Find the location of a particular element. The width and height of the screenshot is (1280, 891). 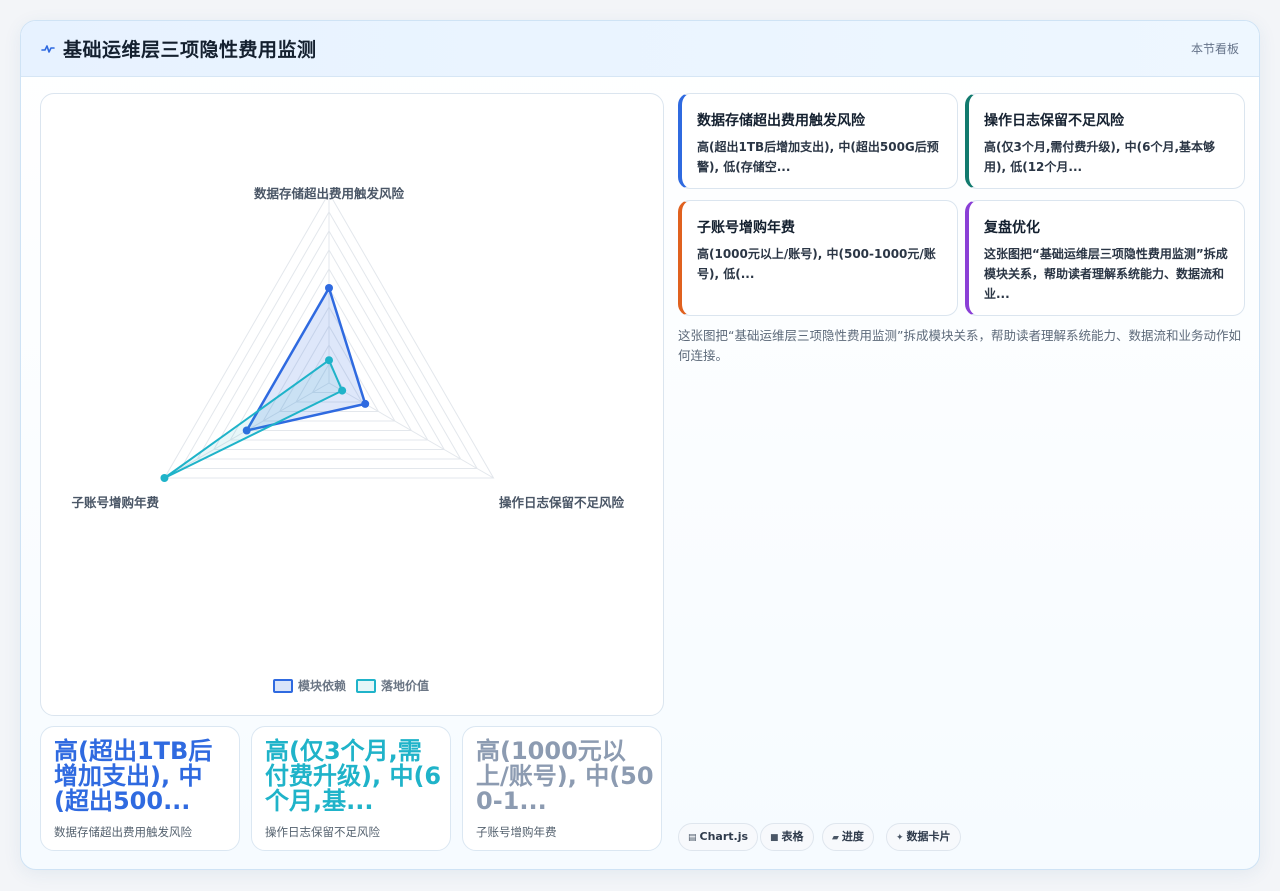

section-header: 基础运维层三项隐性费用监测 本节看板 is located at coordinates (640, 49).